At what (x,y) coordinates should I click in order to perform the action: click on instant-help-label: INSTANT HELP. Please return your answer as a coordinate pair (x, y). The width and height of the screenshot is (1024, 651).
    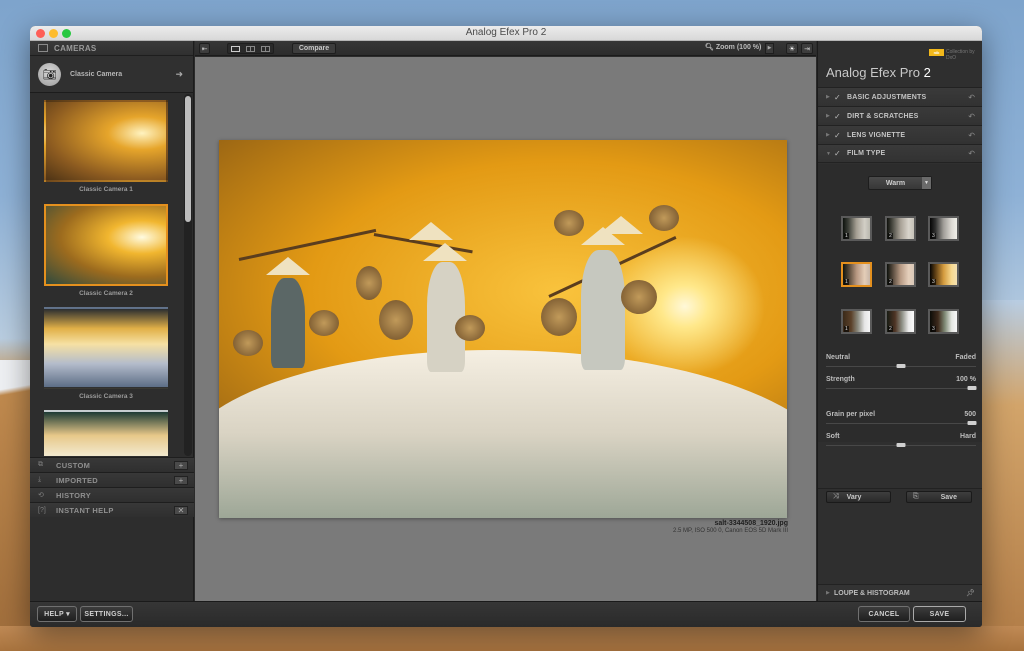
    Looking at the image, I should click on (85, 510).